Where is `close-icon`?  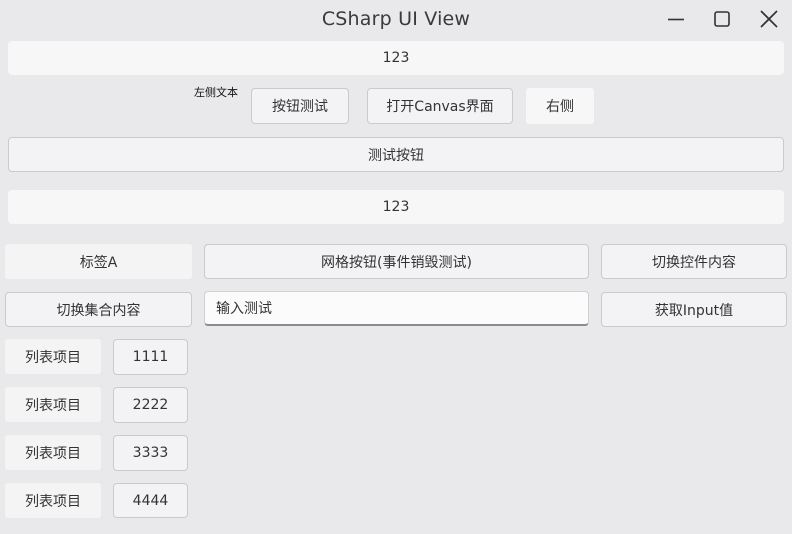 close-icon is located at coordinates (769, 19).